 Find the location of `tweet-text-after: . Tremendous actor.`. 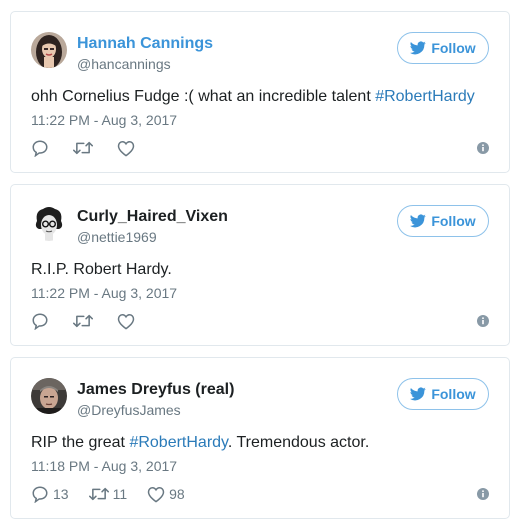

tweet-text-after: . Tremendous actor. is located at coordinates (298, 442).